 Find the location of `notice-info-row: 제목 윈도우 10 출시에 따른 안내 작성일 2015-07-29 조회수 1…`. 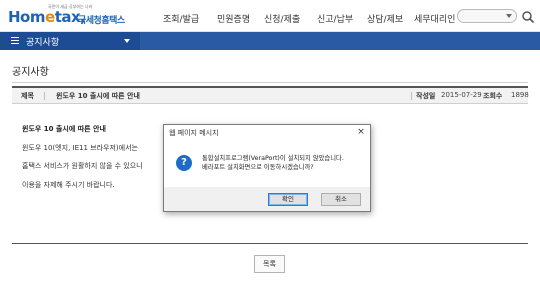

notice-info-row: 제목 윈도우 10 출시에 따른 안내 작성일 2015-07-29 조회수 1… is located at coordinates (270, 95).